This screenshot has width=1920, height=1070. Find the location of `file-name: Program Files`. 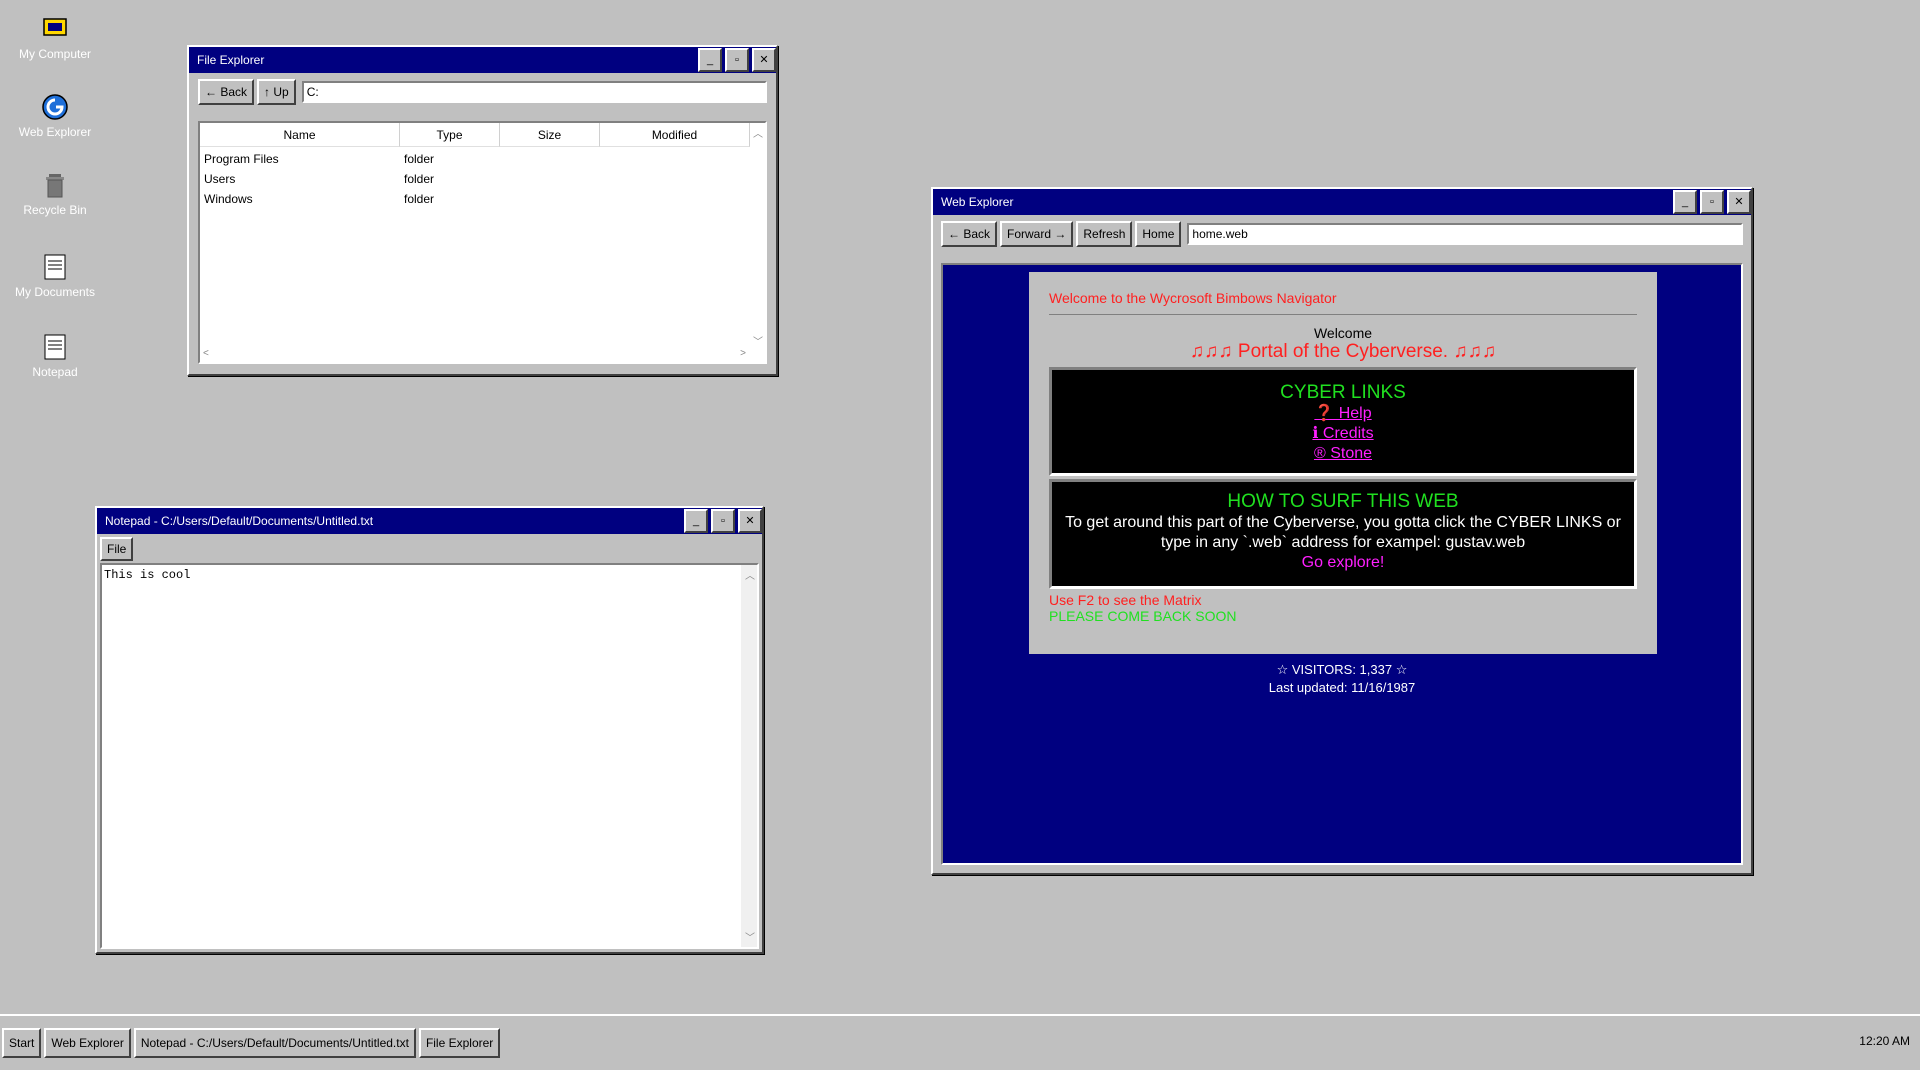

file-name: Program Files is located at coordinates (241, 159).